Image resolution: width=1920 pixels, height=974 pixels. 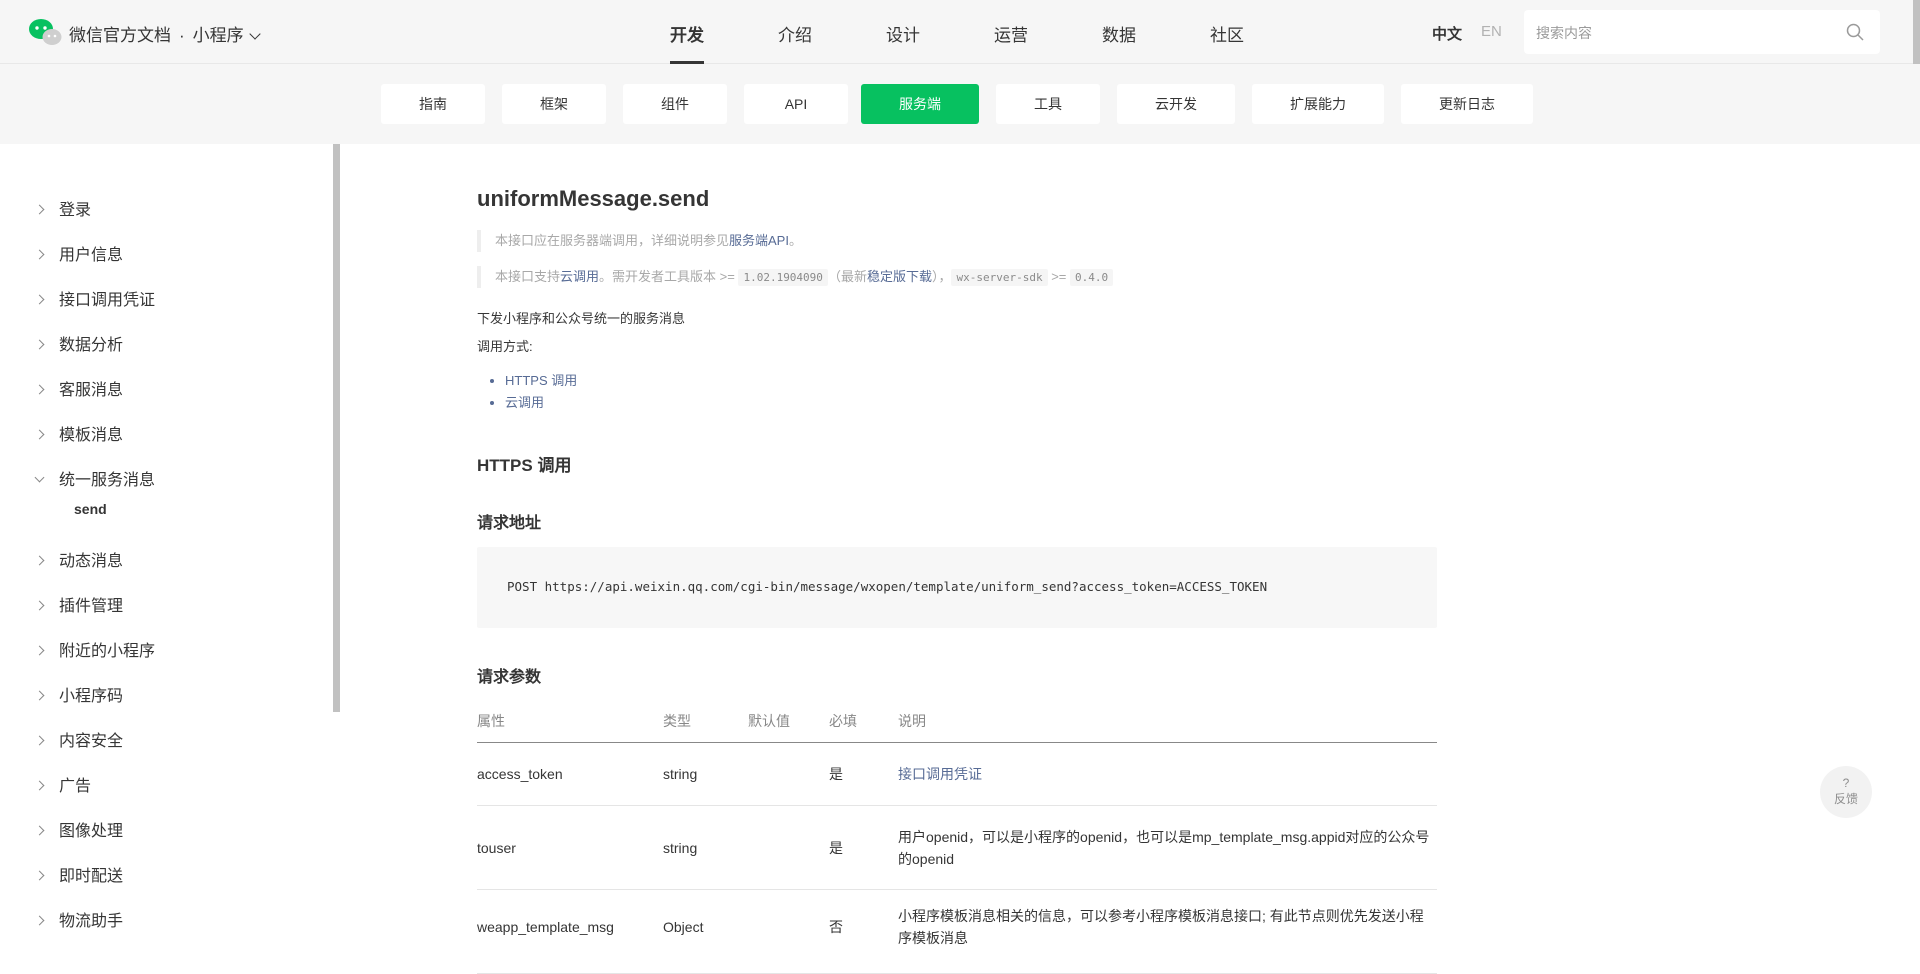 I want to click on nav-data: 数据, so click(x=1119, y=33).